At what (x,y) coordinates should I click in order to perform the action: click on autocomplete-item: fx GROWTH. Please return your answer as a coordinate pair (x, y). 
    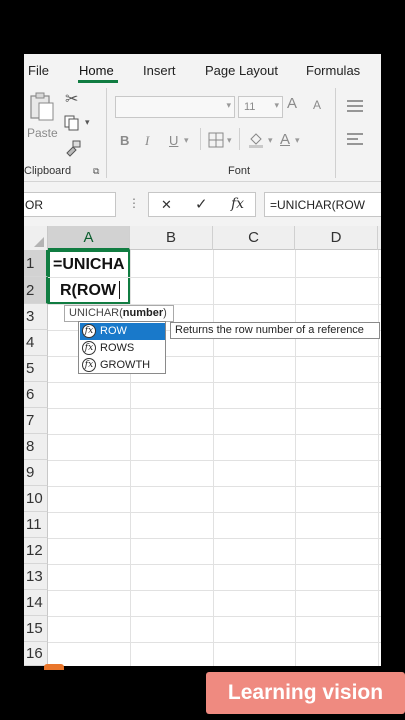
    Looking at the image, I should click on (122, 365).